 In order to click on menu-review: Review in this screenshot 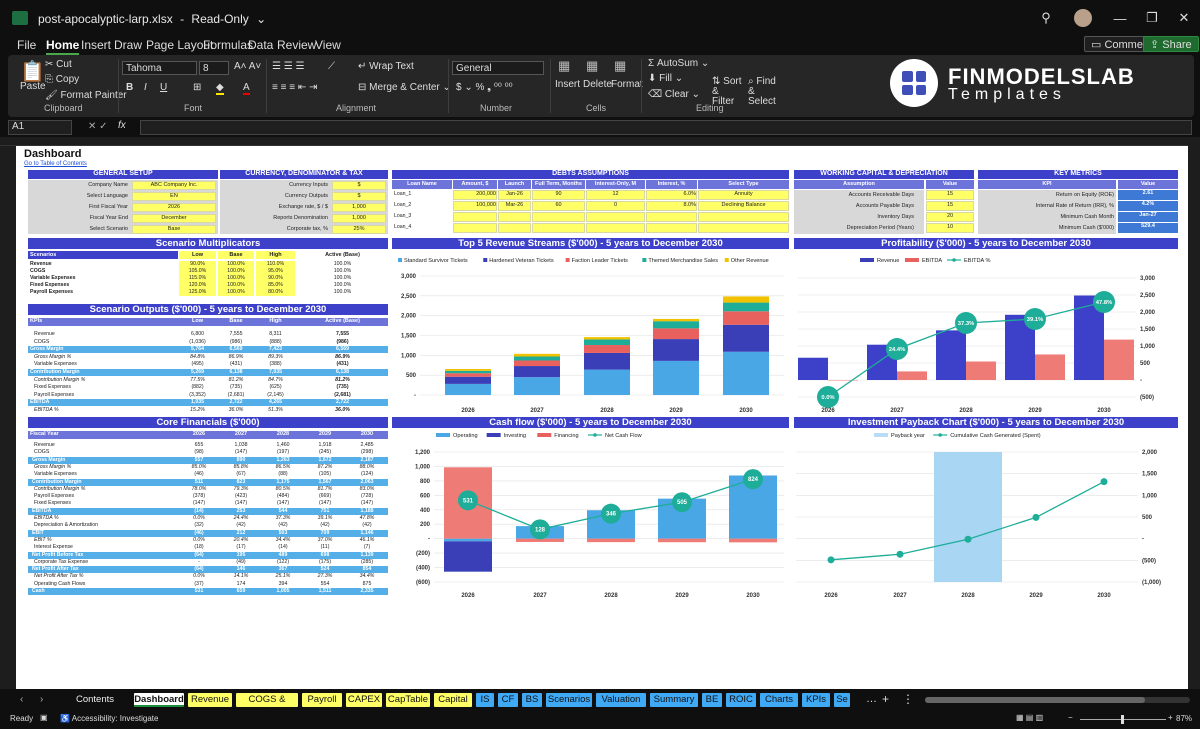, I will do `click(296, 45)`.